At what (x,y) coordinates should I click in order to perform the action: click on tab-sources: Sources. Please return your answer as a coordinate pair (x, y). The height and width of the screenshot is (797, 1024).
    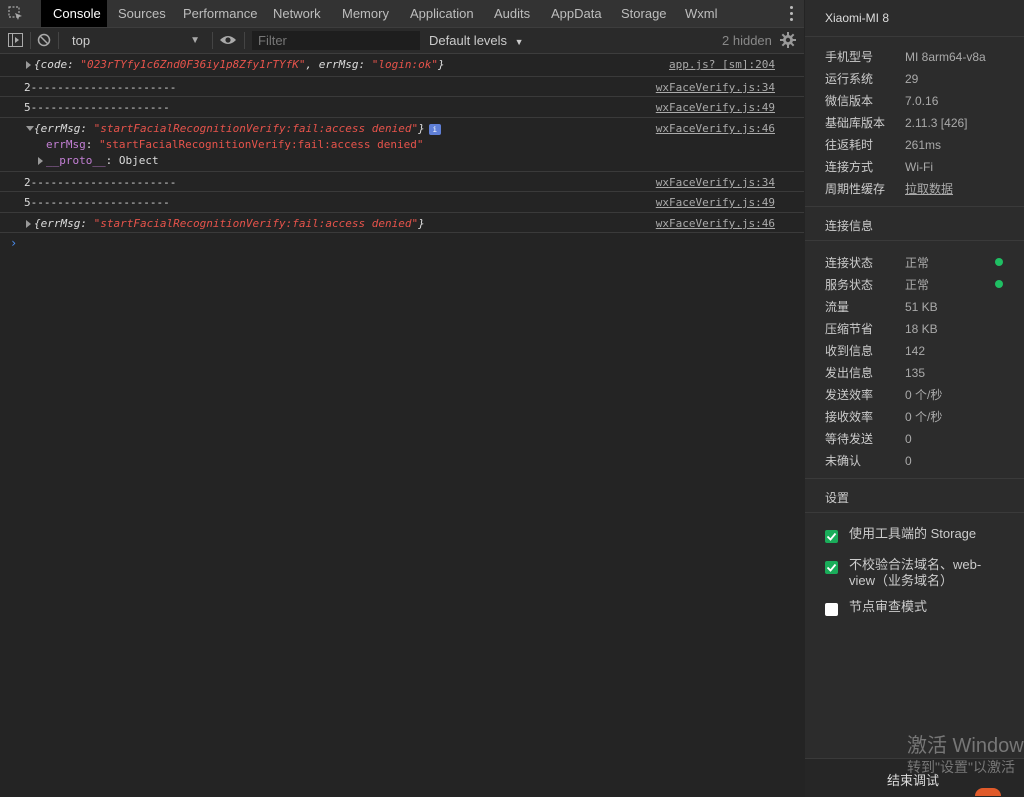
    Looking at the image, I should click on (138, 13).